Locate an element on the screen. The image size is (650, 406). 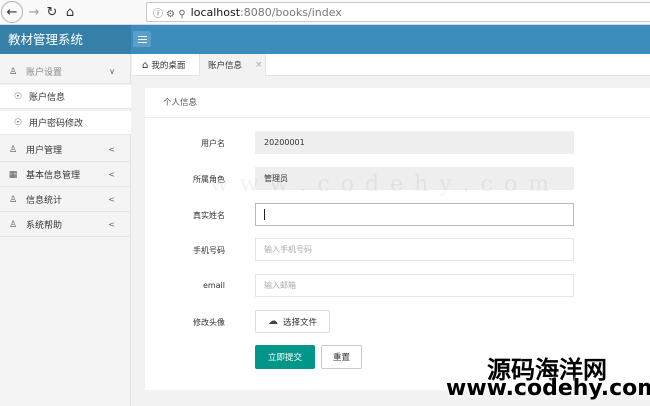
sidebar-item-label: 用户密码修改 is located at coordinates (56, 124).